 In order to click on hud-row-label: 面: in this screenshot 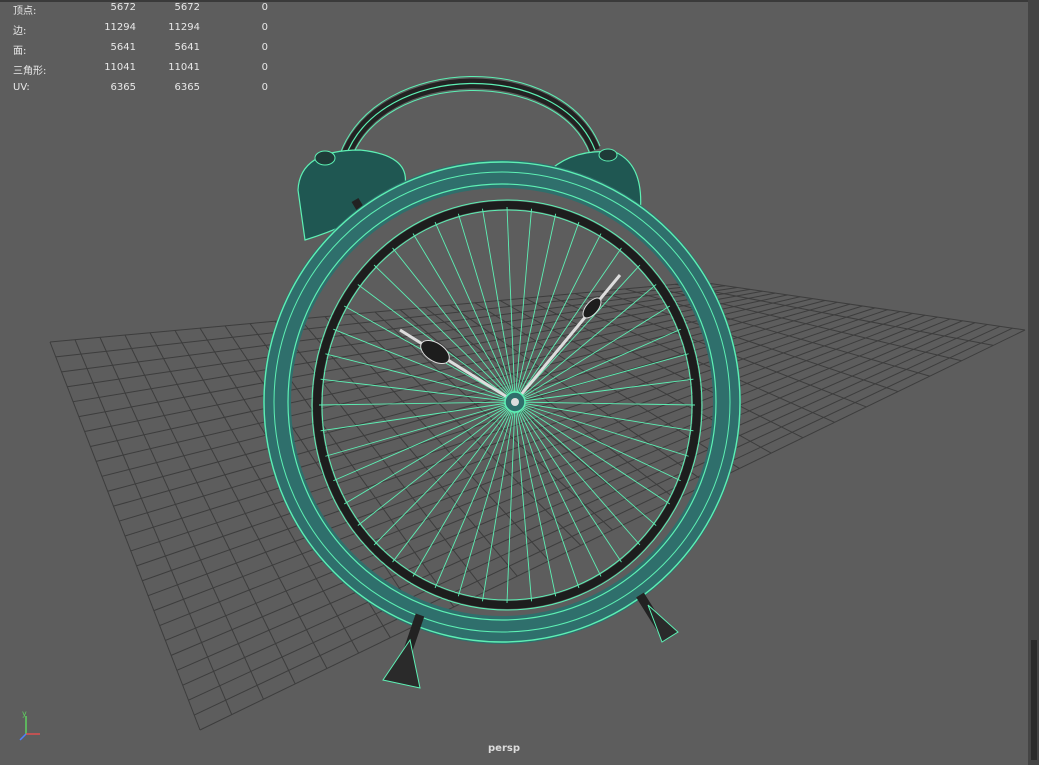, I will do `click(20, 51)`.